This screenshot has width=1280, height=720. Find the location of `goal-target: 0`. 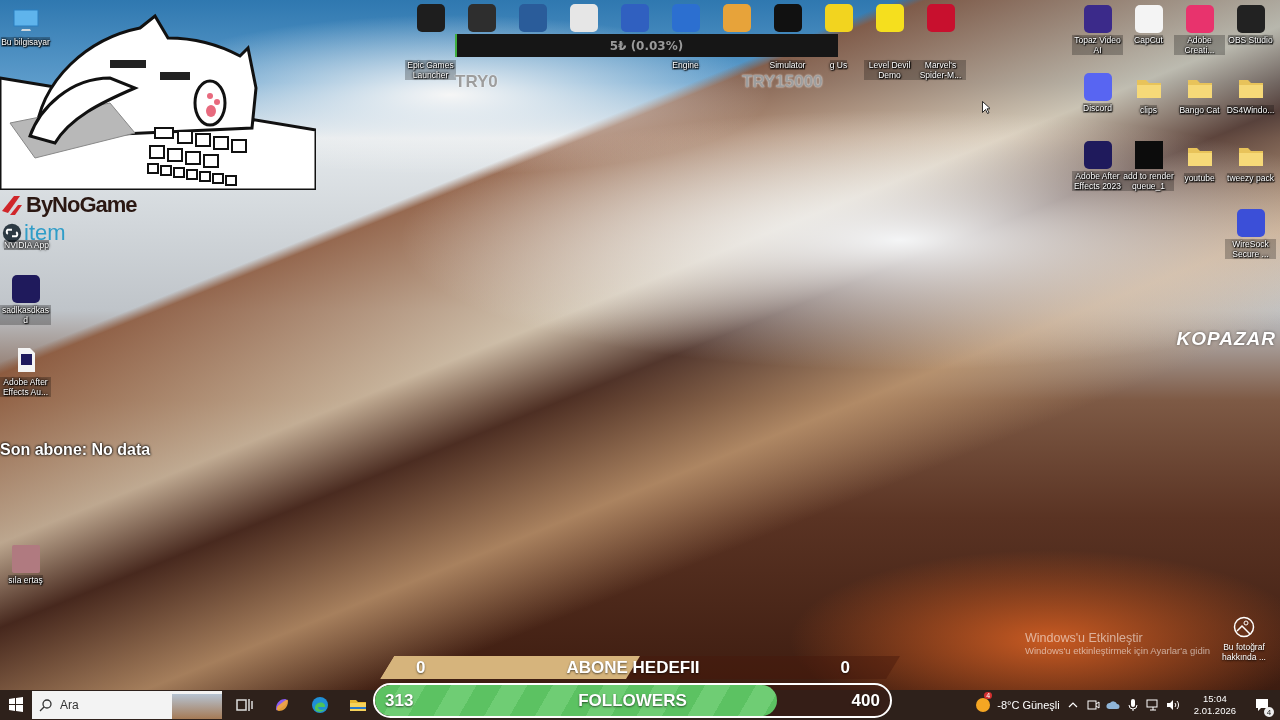

goal-target: 0 is located at coordinates (845, 667).